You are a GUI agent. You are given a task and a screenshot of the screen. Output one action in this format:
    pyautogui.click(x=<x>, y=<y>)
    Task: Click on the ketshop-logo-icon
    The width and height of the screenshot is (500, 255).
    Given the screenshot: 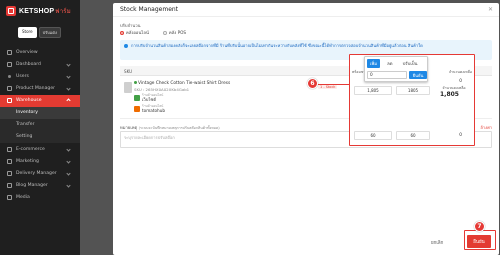 What is the action you would take?
    pyautogui.click(x=11, y=11)
    